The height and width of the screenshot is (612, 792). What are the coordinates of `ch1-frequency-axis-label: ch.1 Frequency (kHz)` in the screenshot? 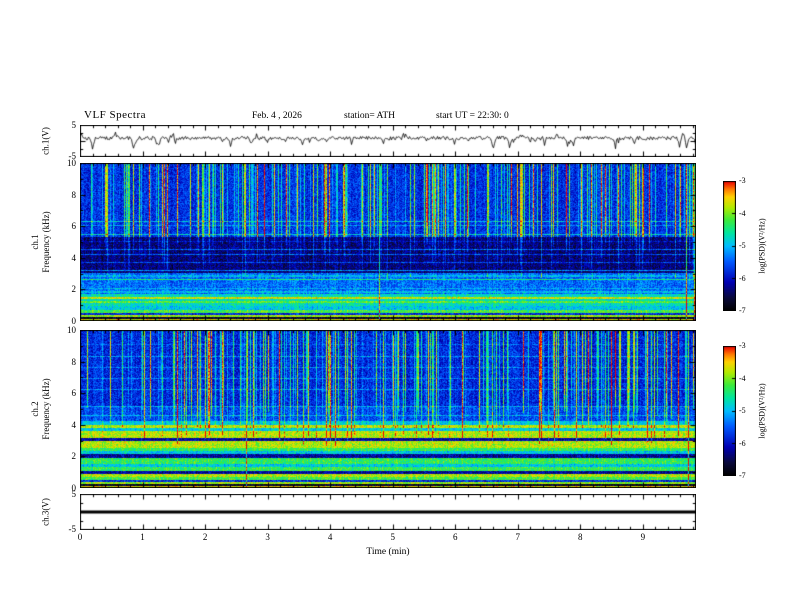 It's located at (41, 241).